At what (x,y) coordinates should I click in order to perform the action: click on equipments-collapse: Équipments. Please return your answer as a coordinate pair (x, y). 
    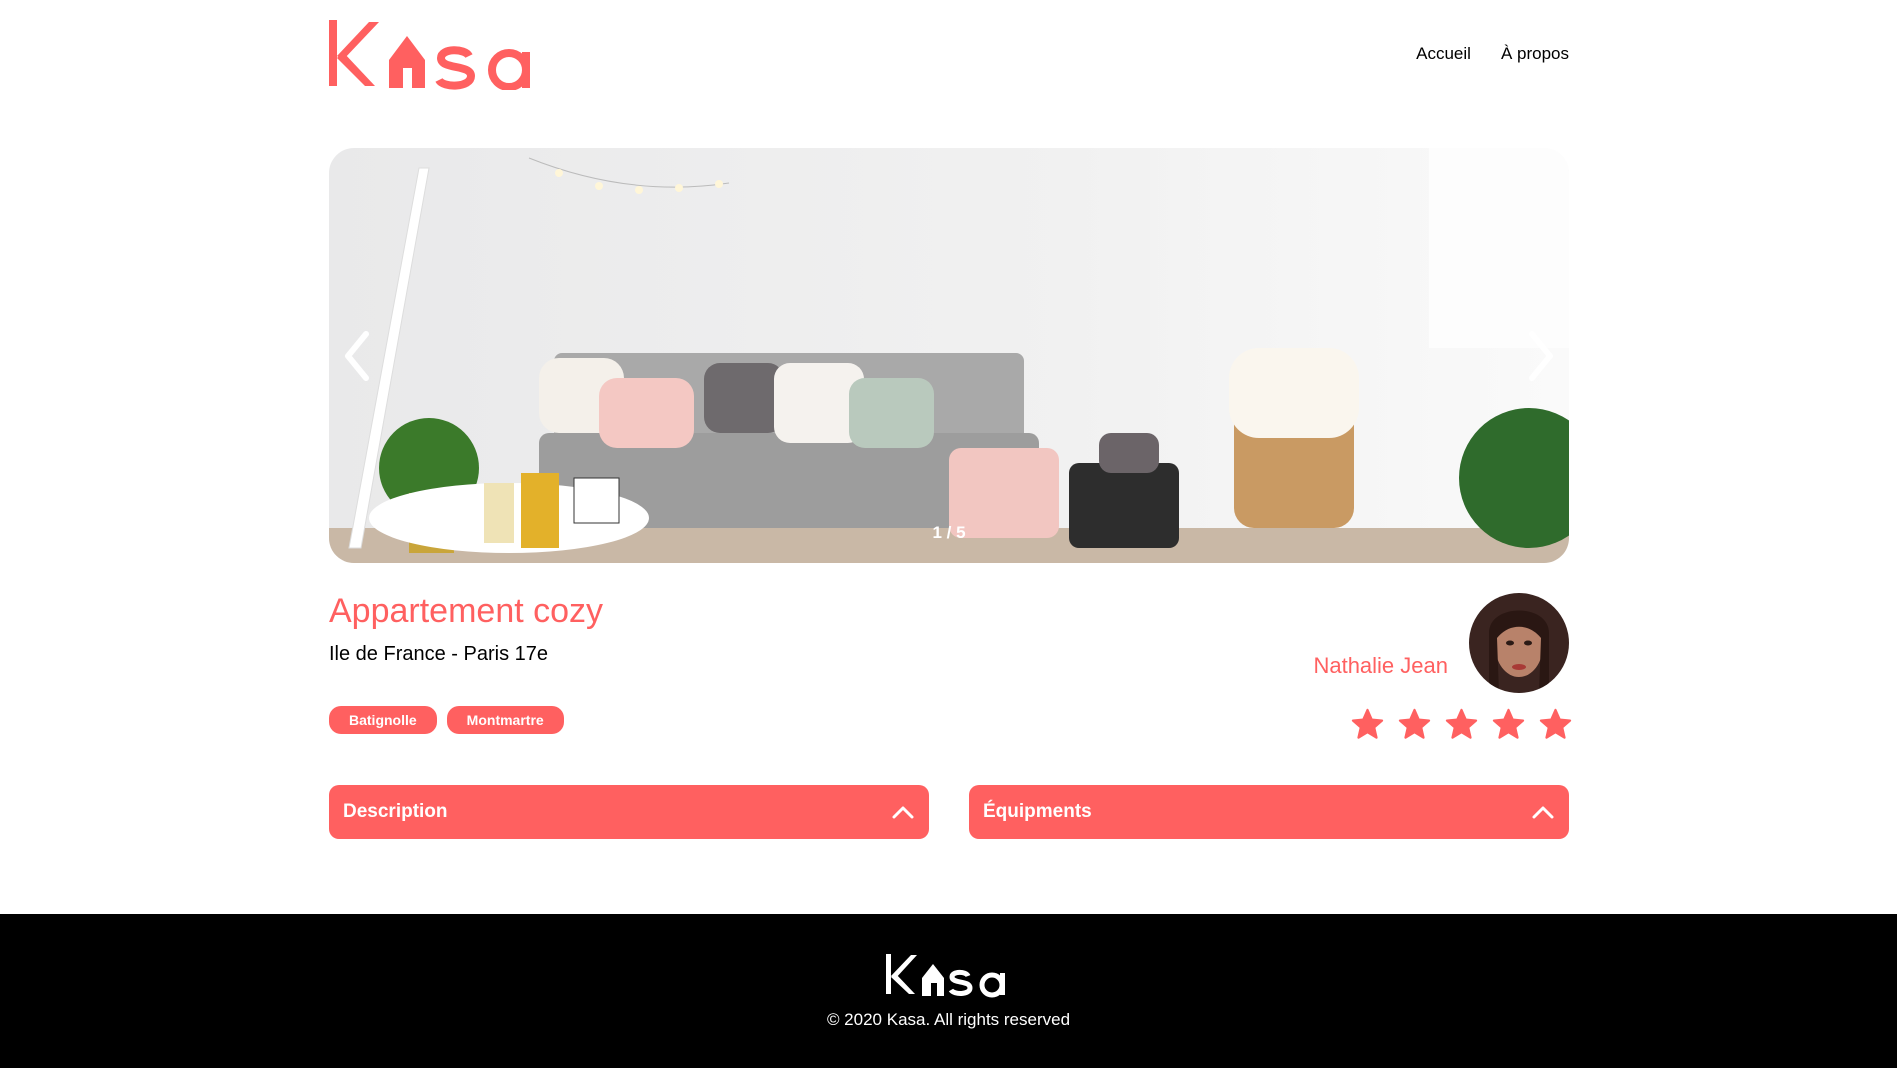
    Looking at the image, I should click on (1269, 812).